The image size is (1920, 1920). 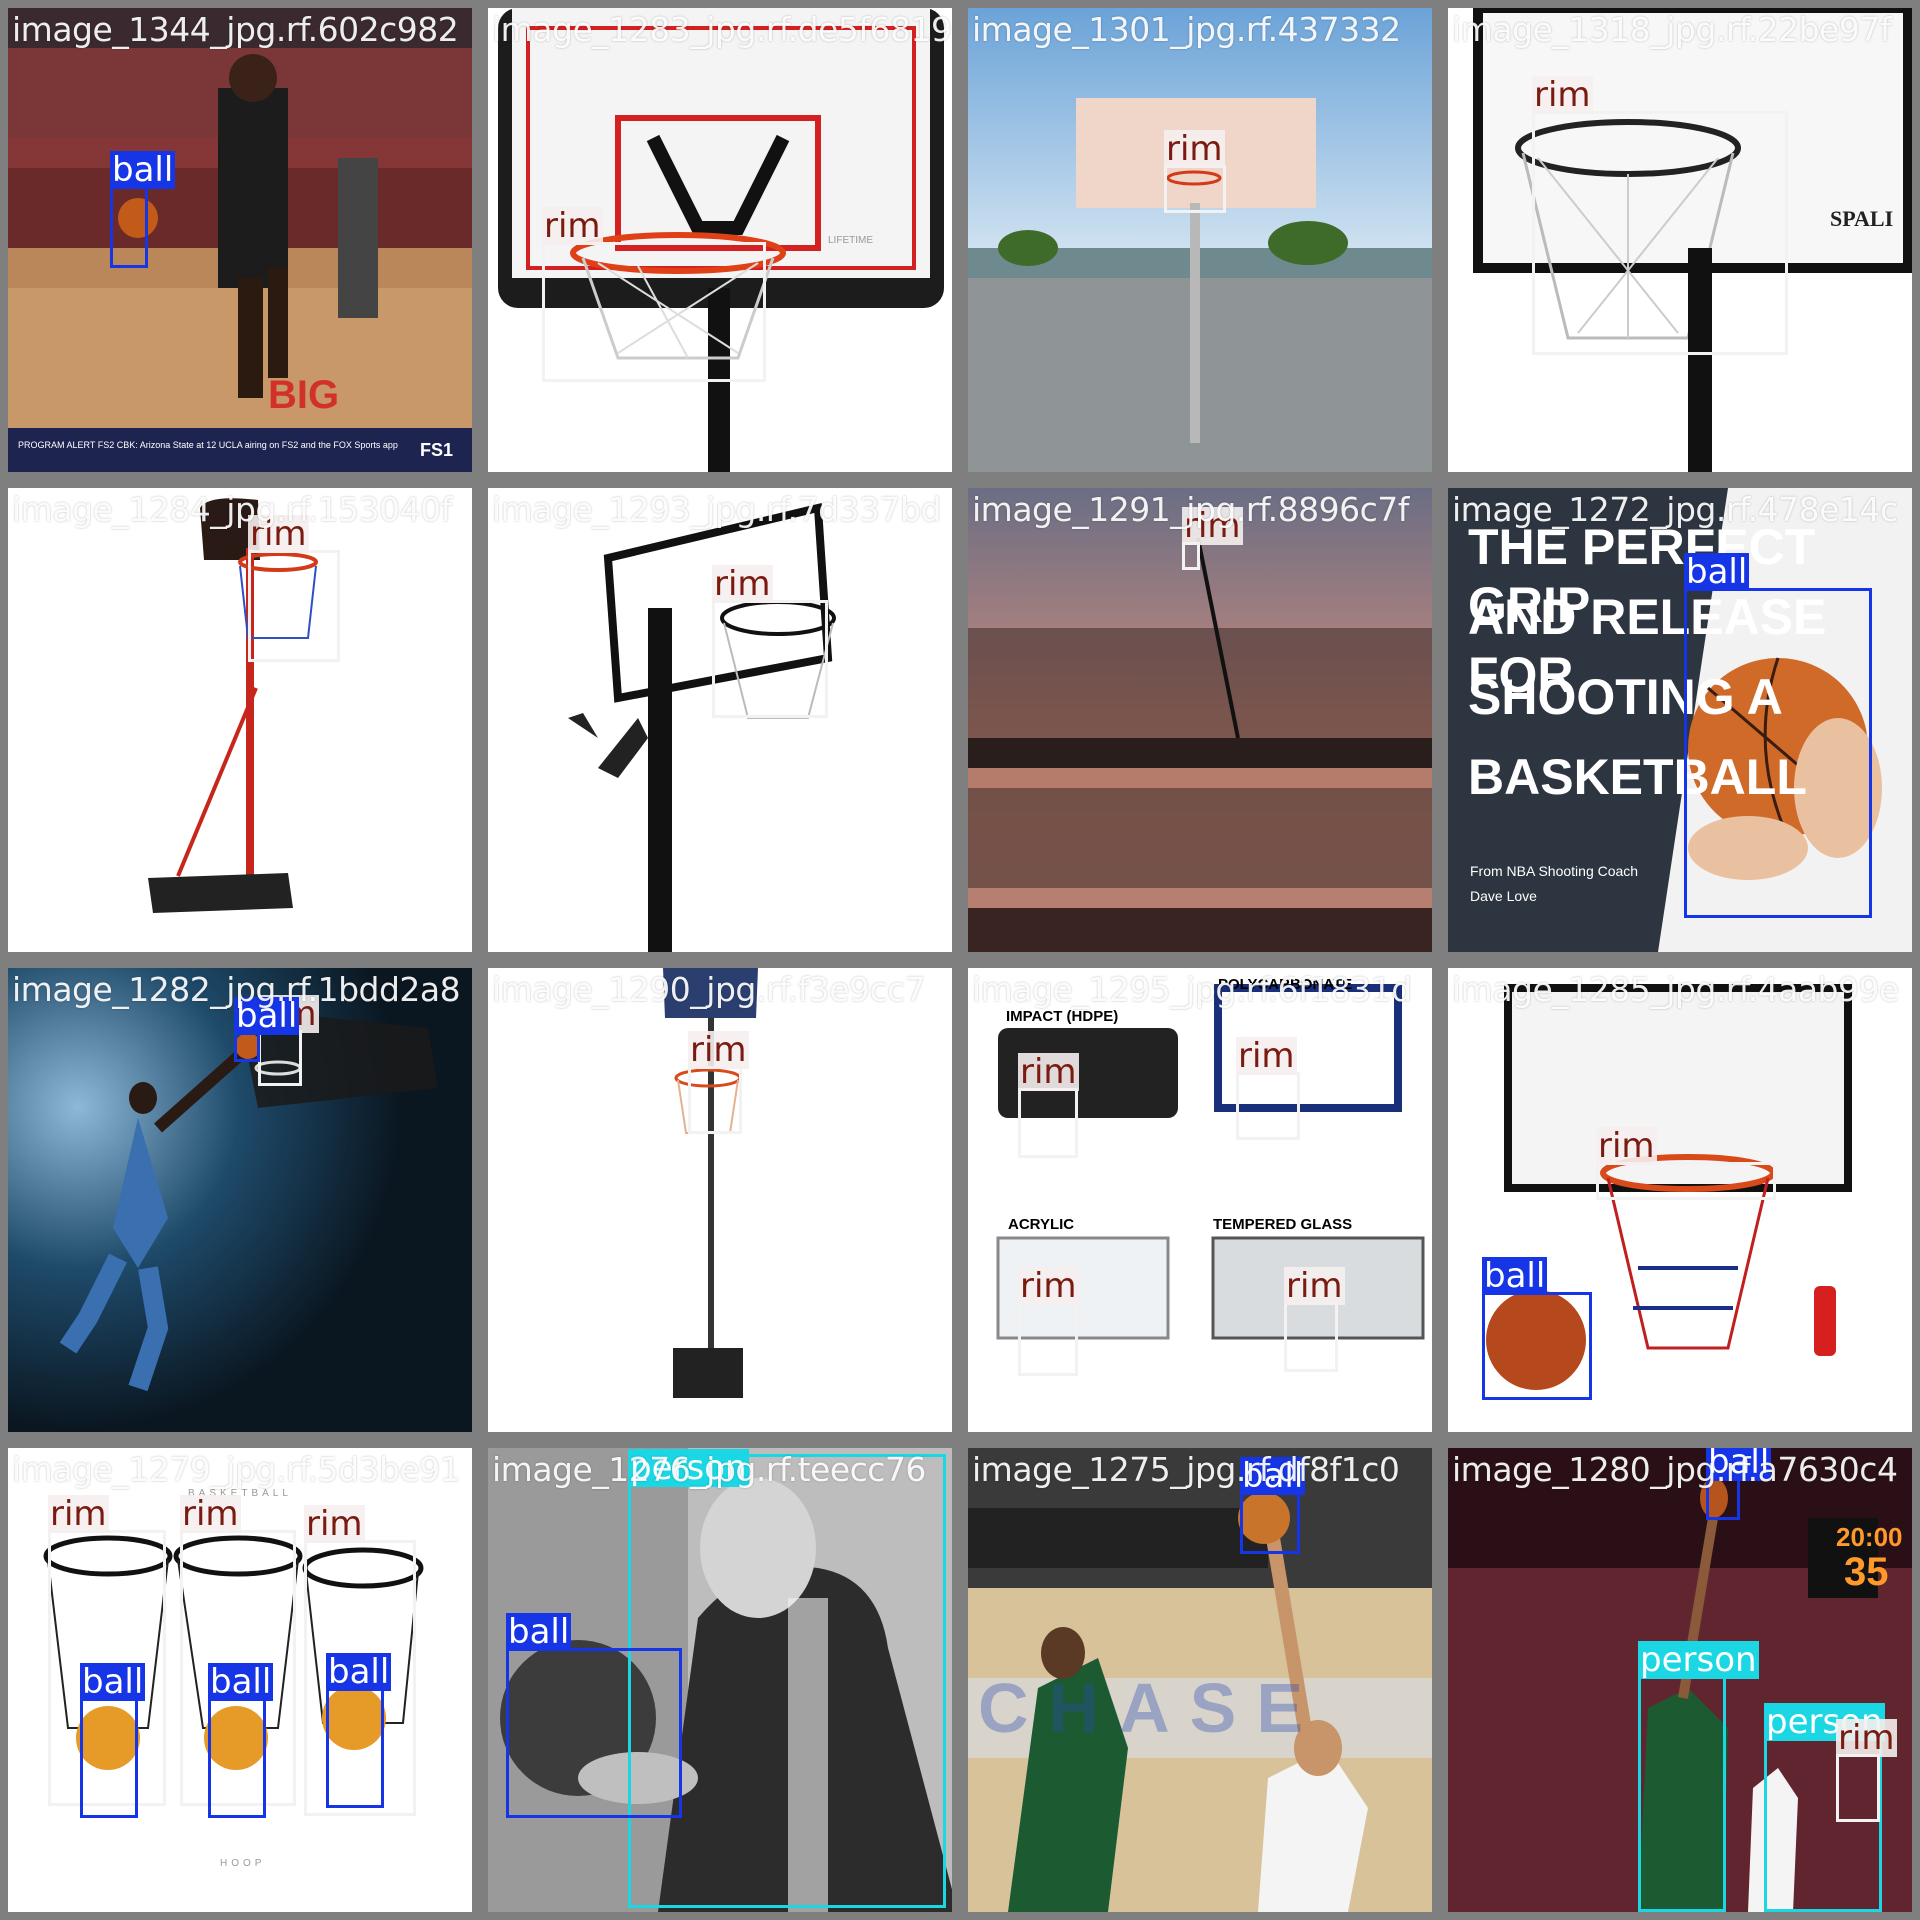 I want to click on tile-title: image_1290_jpg.rf.f3e9cc7, so click(x=709, y=989).